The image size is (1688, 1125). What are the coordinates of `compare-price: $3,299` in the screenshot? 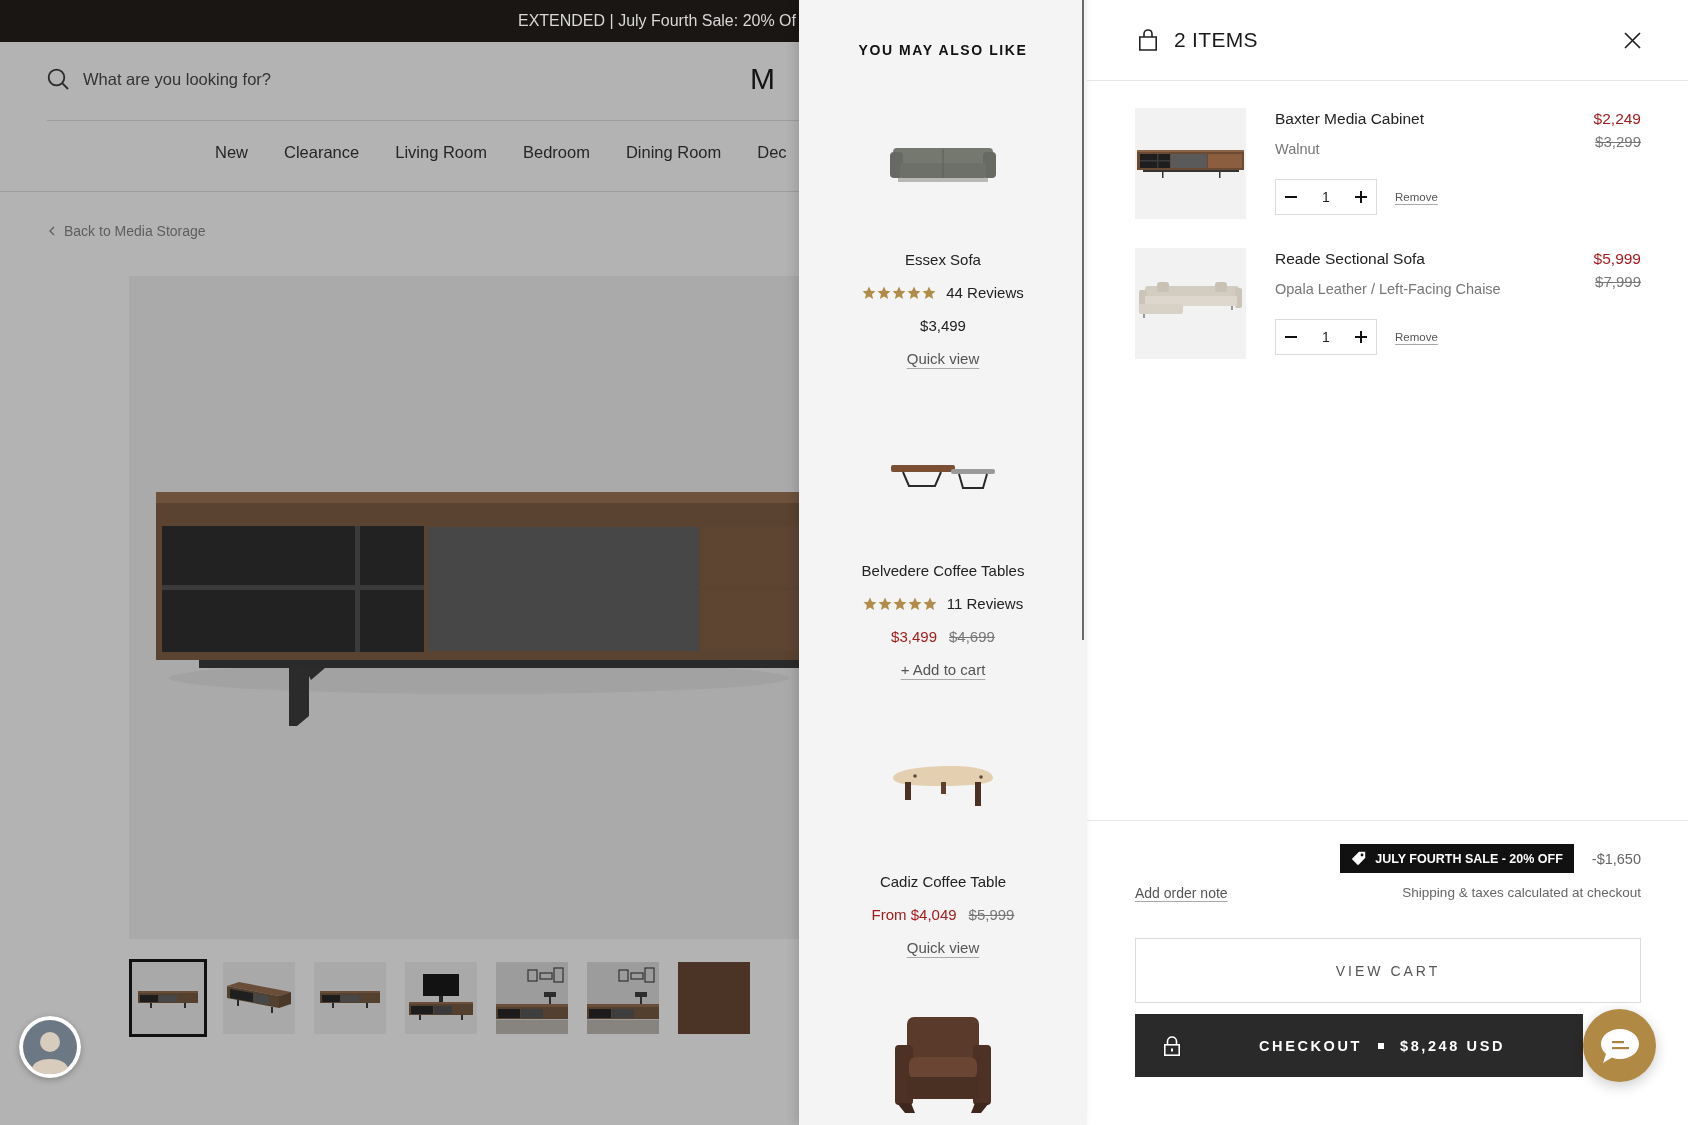 It's located at (1618, 142).